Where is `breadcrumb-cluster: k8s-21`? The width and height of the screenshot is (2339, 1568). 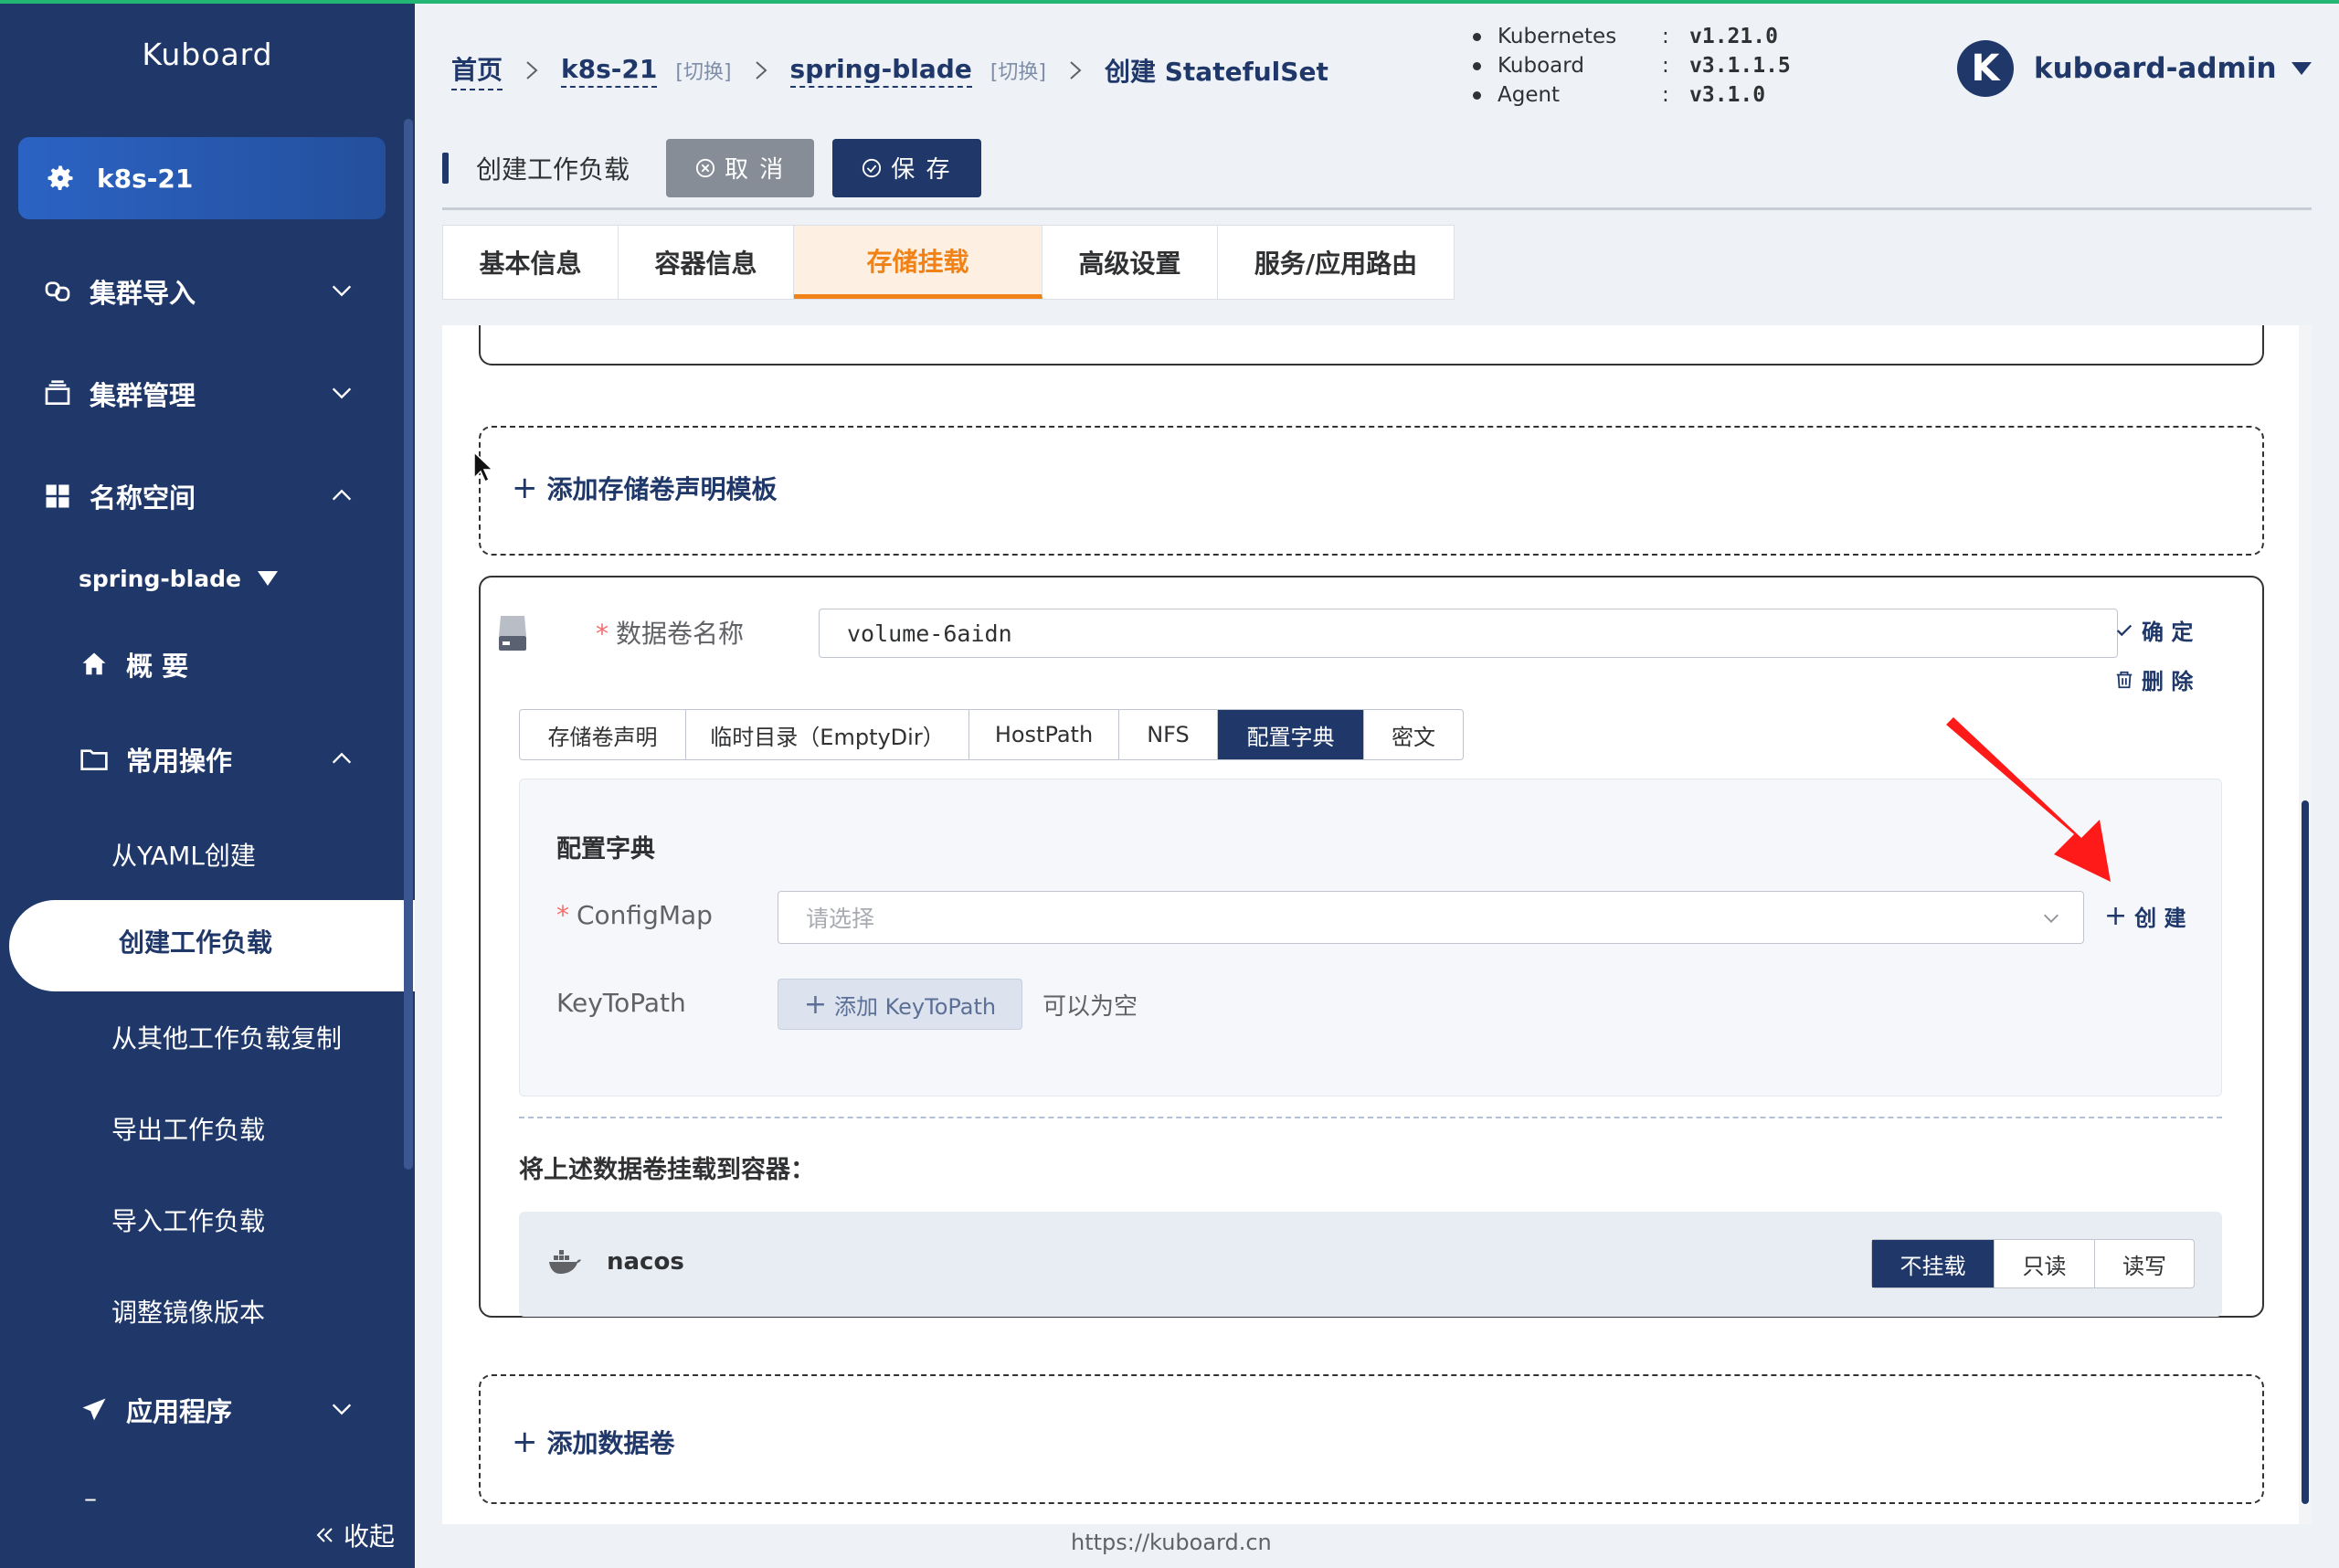
breadcrumb-cluster: k8s-21 is located at coordinates (610, 71).